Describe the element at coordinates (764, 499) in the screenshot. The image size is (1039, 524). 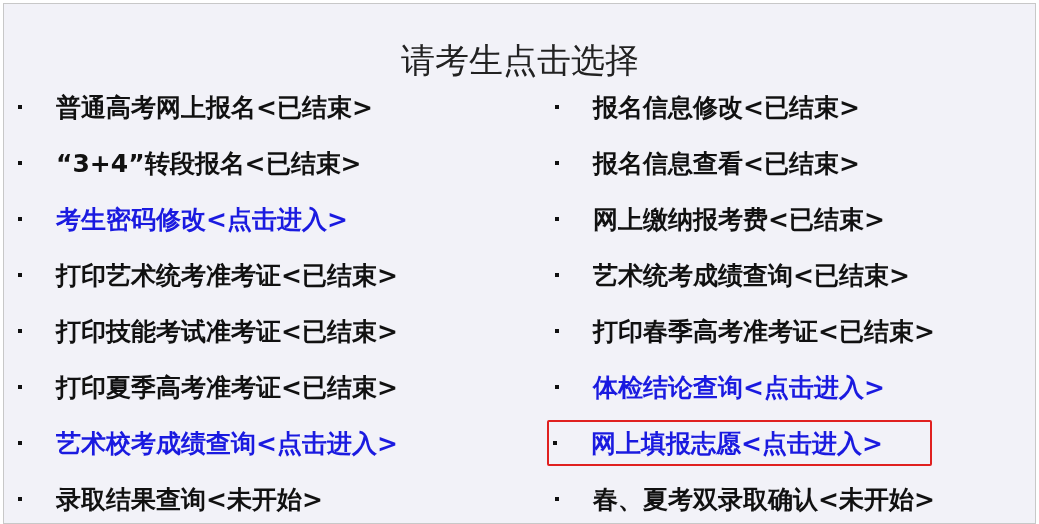
I see `menu-item-text: 春、夏考双录取确认<未开始>` at that location.